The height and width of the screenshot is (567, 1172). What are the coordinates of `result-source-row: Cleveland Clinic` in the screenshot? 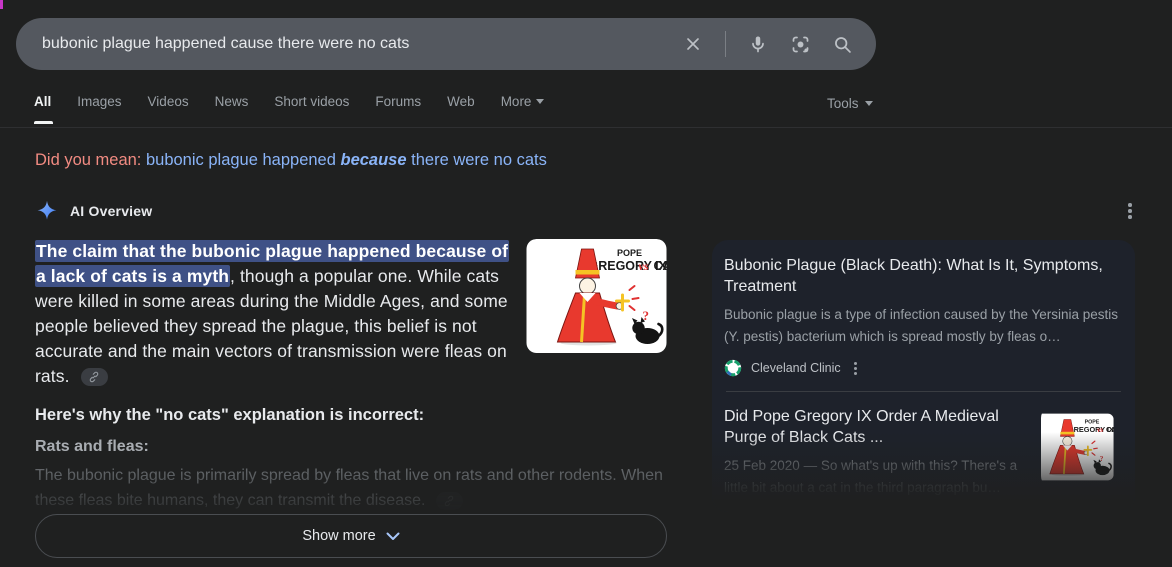 It's located at (923, 368).